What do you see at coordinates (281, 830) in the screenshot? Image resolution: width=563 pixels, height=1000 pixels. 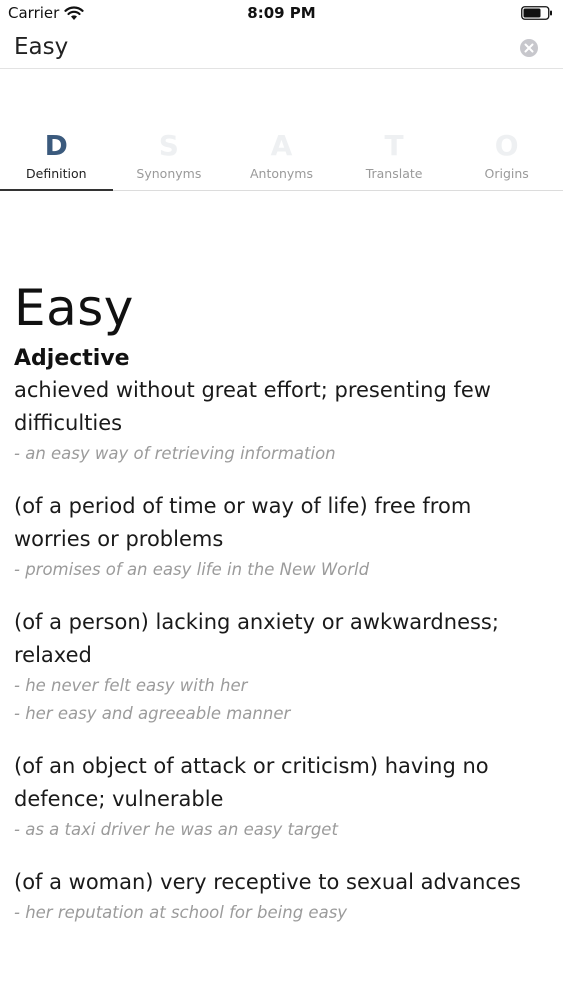 I see `sense-example: as a taxi driver he was an easy target` at bounding box center [281, 830].